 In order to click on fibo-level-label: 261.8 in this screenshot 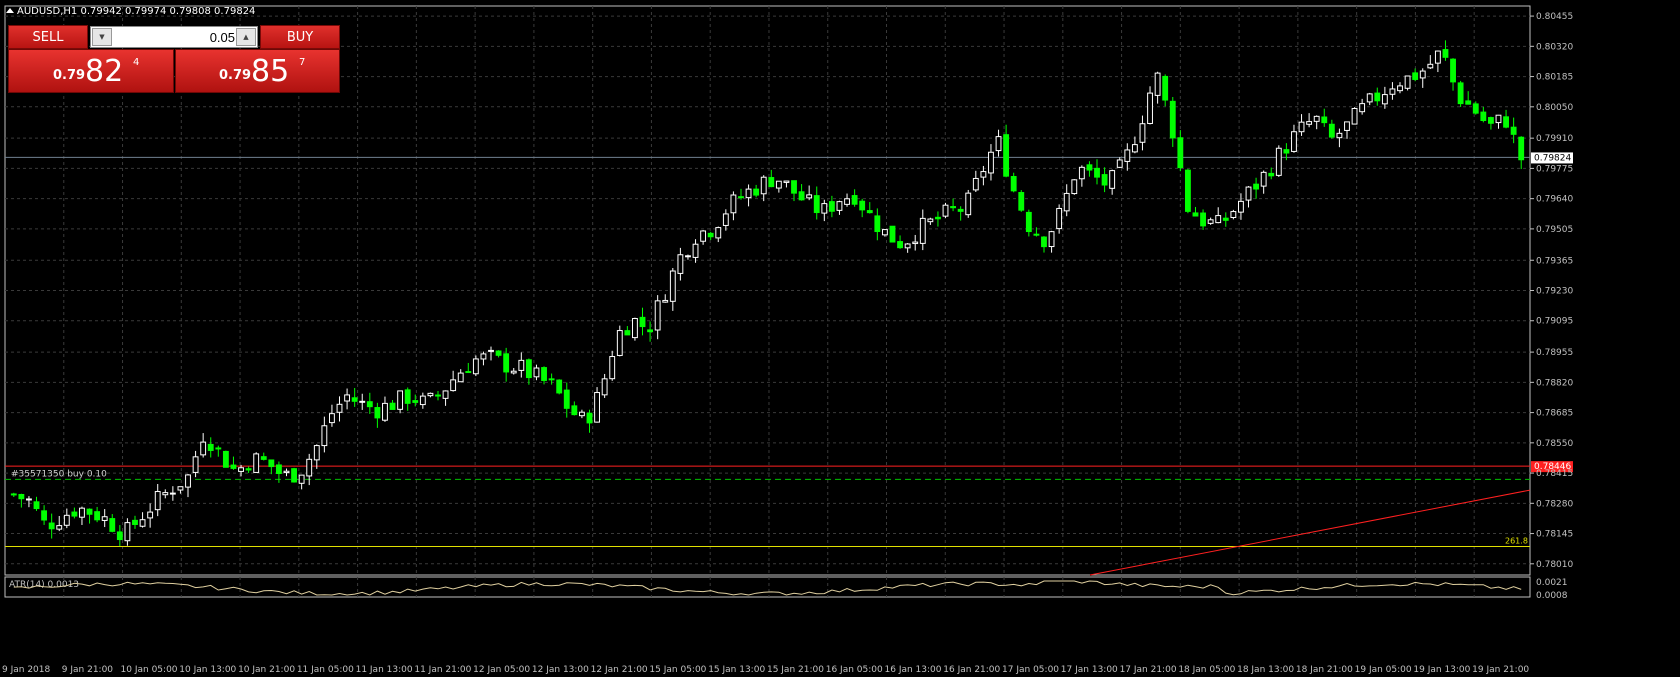, I will do `click(1516, 541)`.